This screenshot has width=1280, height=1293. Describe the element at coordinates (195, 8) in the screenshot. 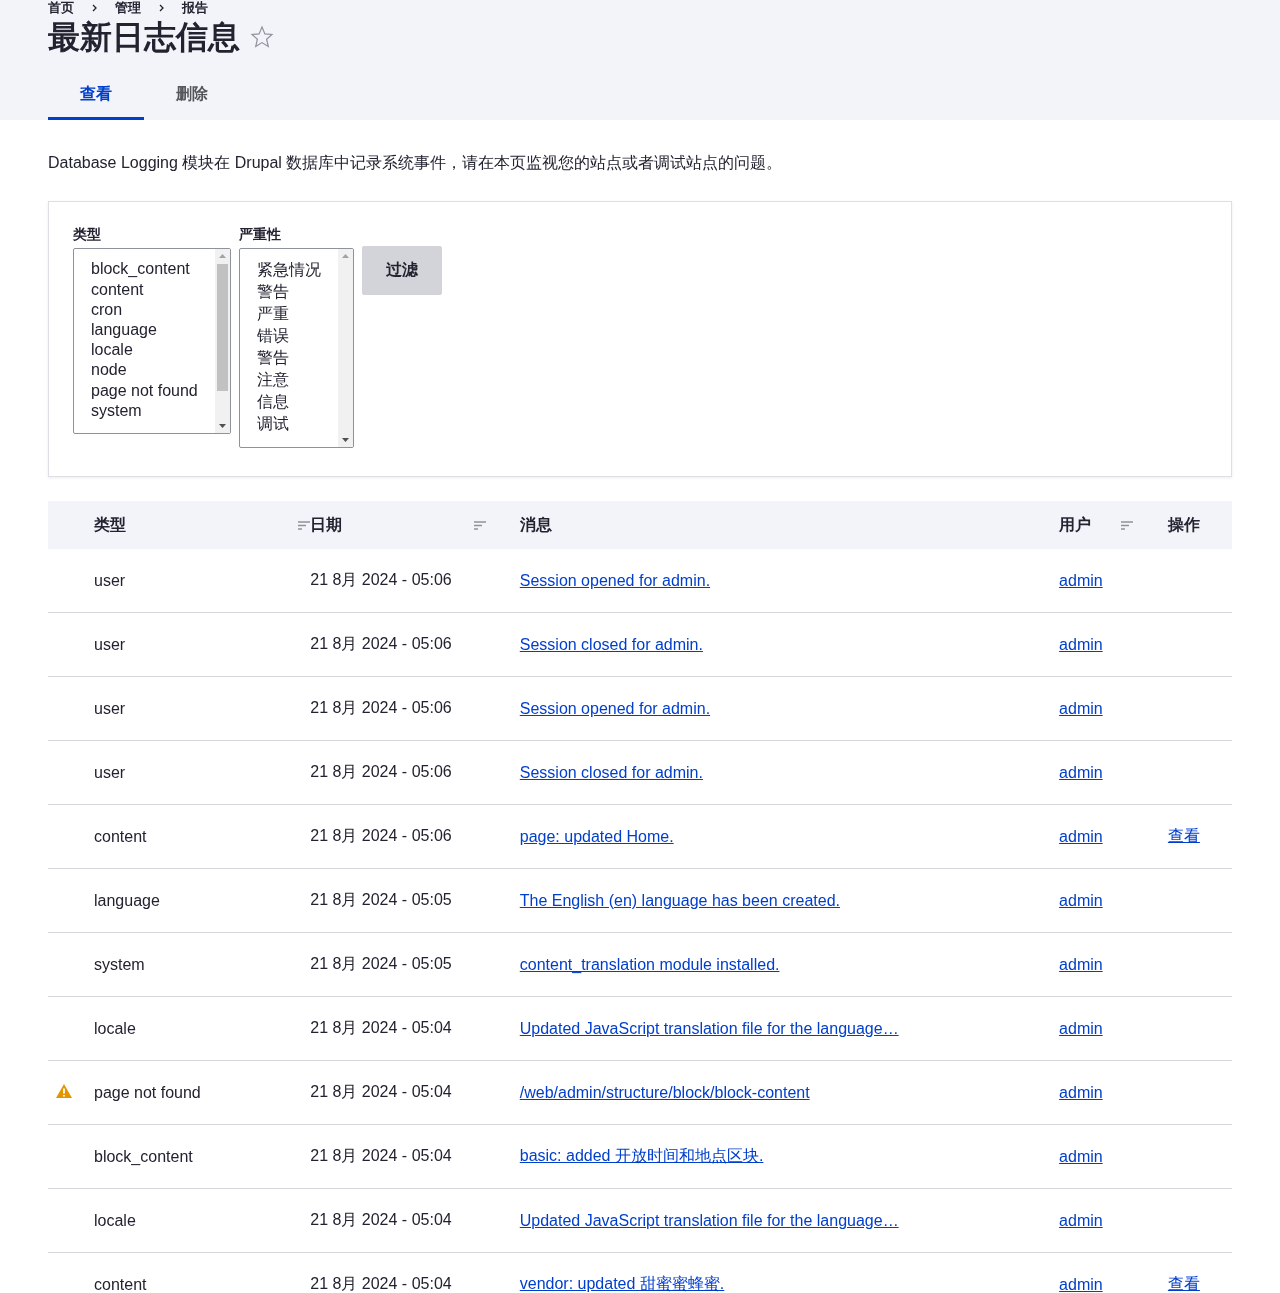

I see `breadcrumb-link: 报告` at that location.